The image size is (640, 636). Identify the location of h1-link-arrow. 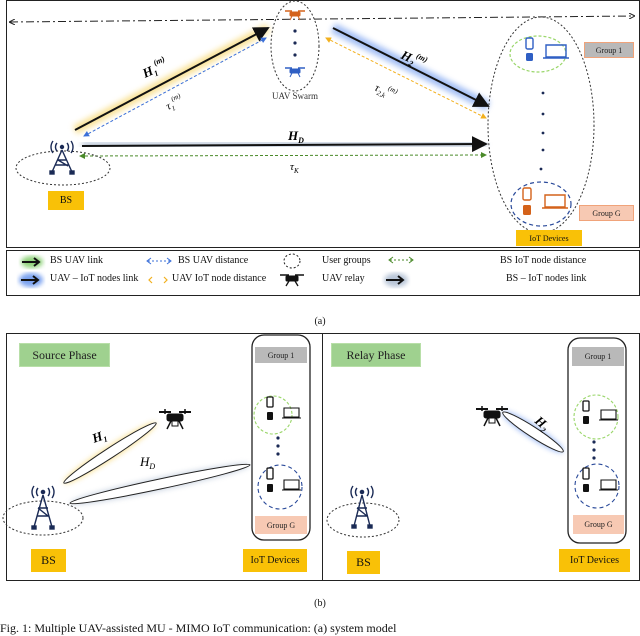
(172, 79).